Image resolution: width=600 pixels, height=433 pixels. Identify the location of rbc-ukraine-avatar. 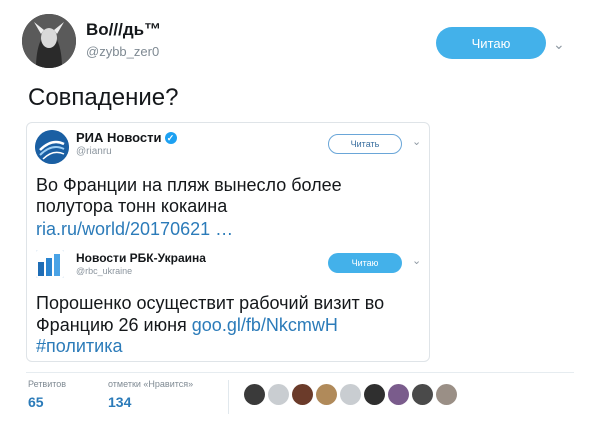
(50, 264).